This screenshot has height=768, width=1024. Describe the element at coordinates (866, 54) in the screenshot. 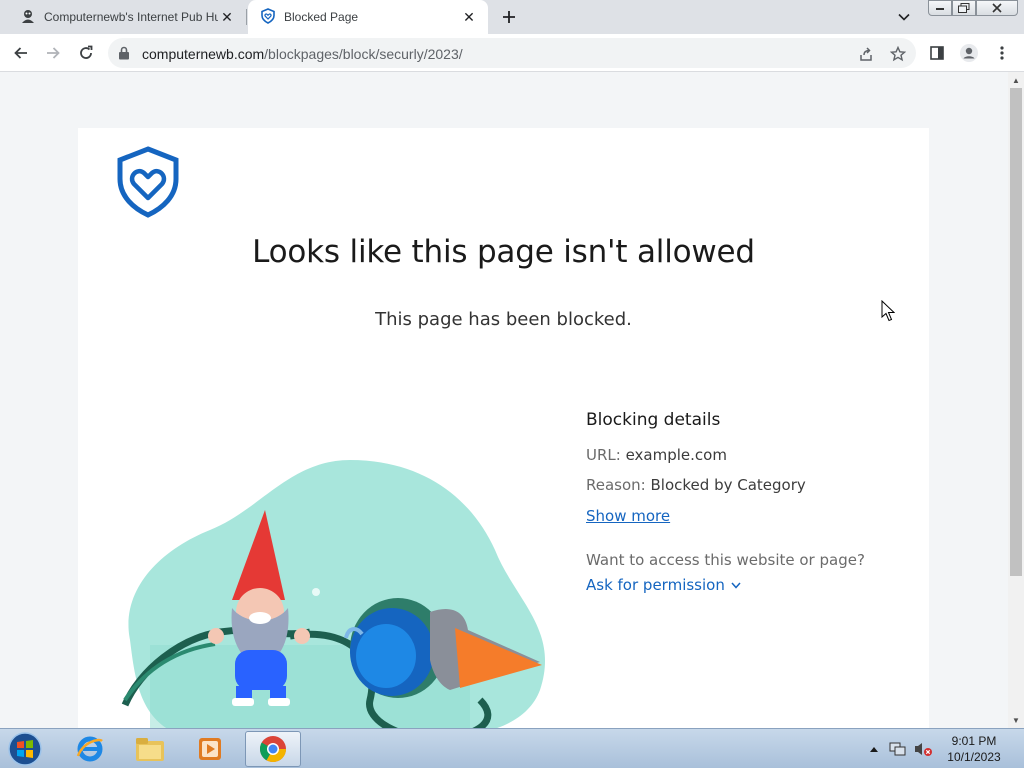

I see `share-icon` at that location.